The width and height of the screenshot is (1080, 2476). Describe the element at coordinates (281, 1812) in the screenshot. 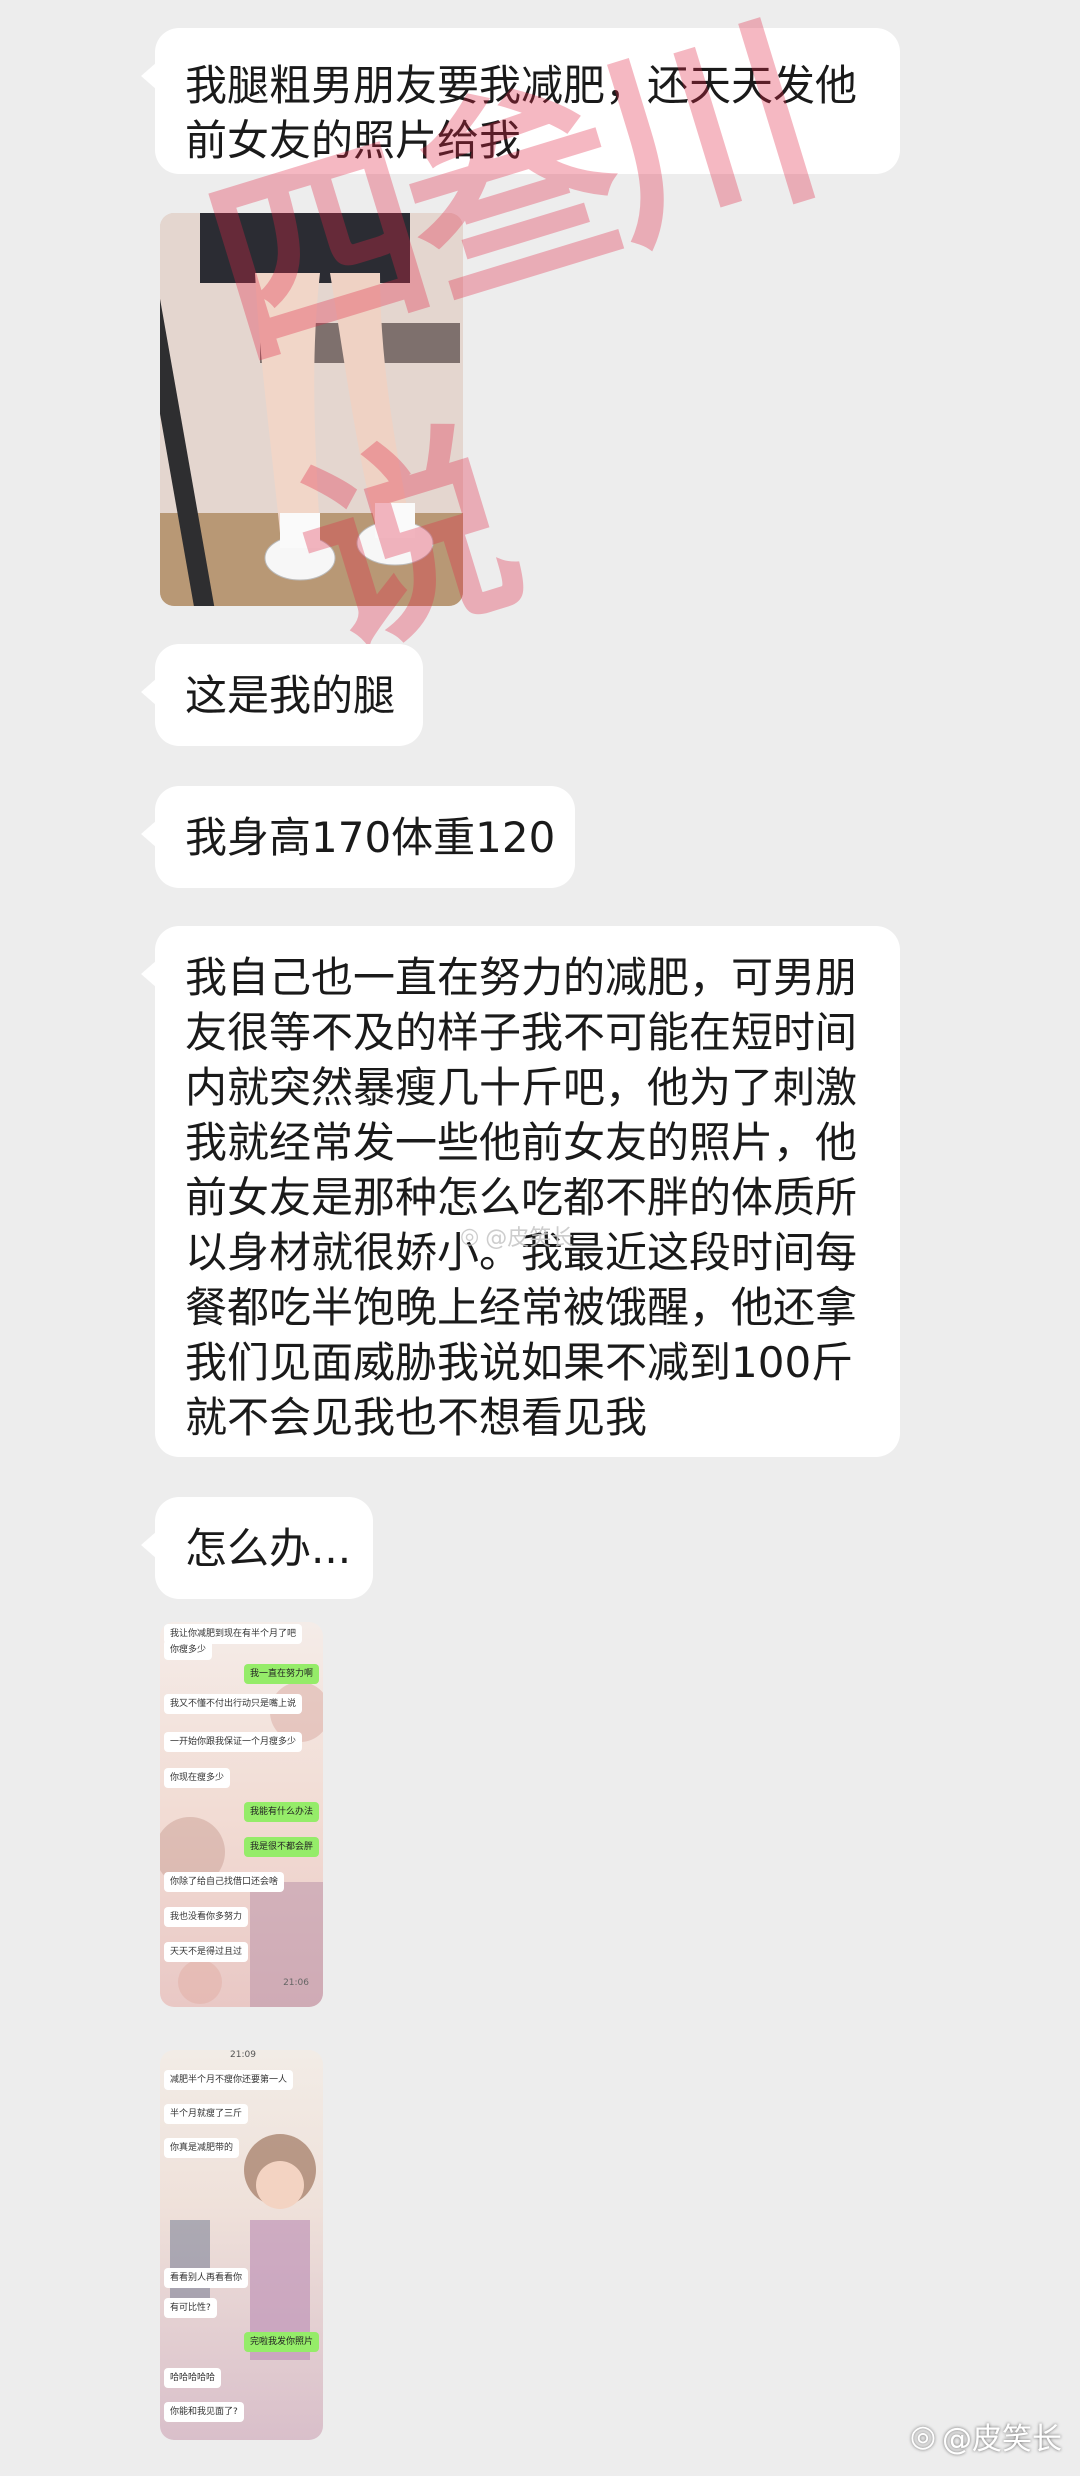

I see `mini-message: 我能有什么办法` at that location.